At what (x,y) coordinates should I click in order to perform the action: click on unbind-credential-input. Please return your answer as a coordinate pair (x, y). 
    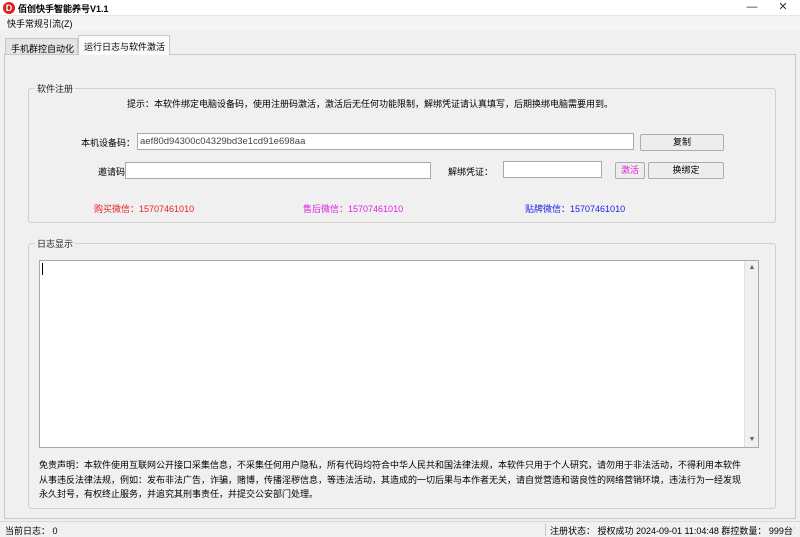
    Looking at the image, I should click on (552, 169).